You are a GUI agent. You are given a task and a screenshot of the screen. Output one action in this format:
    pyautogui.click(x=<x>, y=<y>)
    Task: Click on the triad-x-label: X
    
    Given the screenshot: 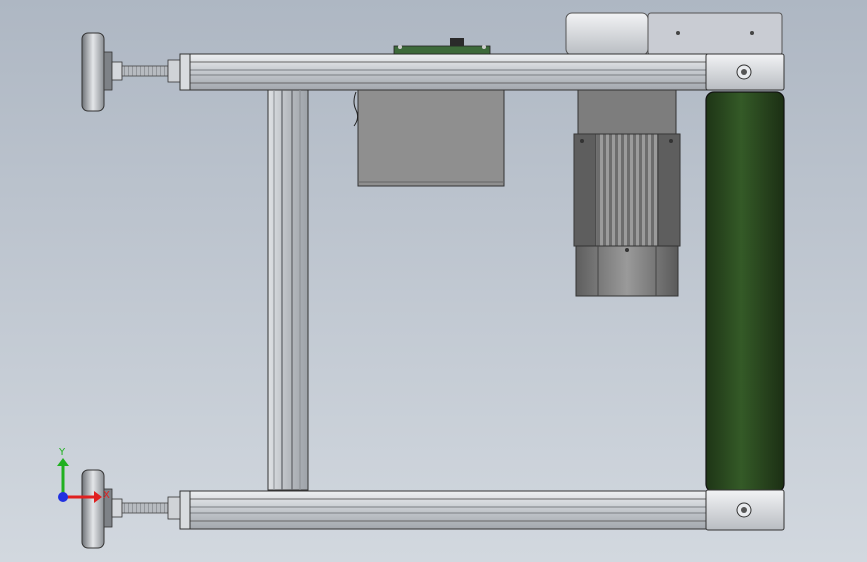 What is the action you would take?
    pyautogui.click(x=106, y=495)
    